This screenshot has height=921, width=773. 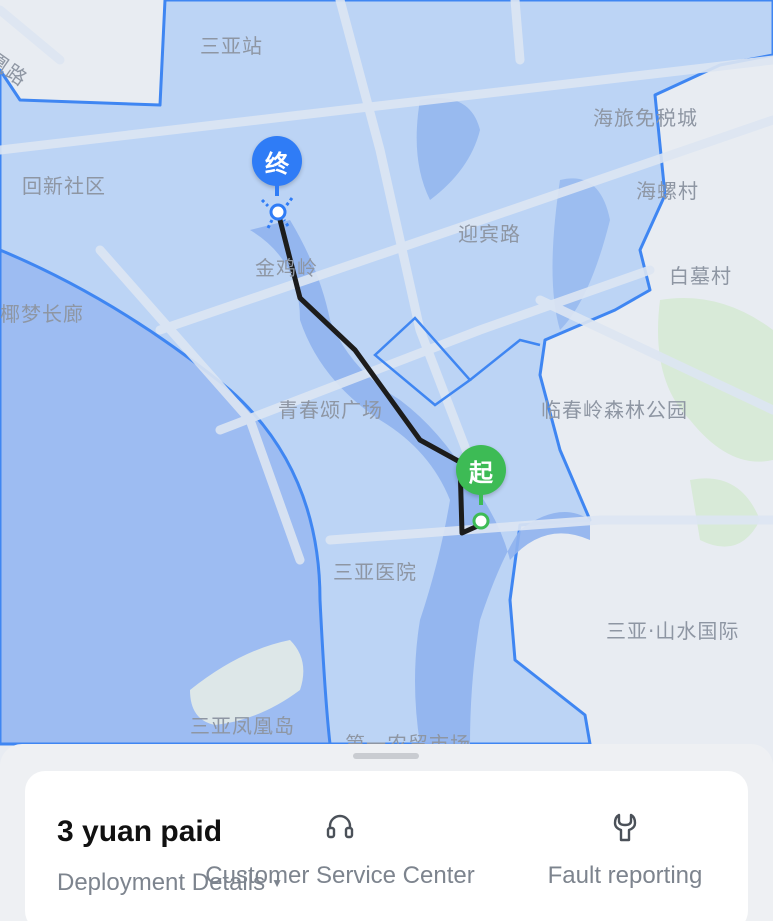 I want to click on end-point-marker: 终, so click(x=277, y=166).